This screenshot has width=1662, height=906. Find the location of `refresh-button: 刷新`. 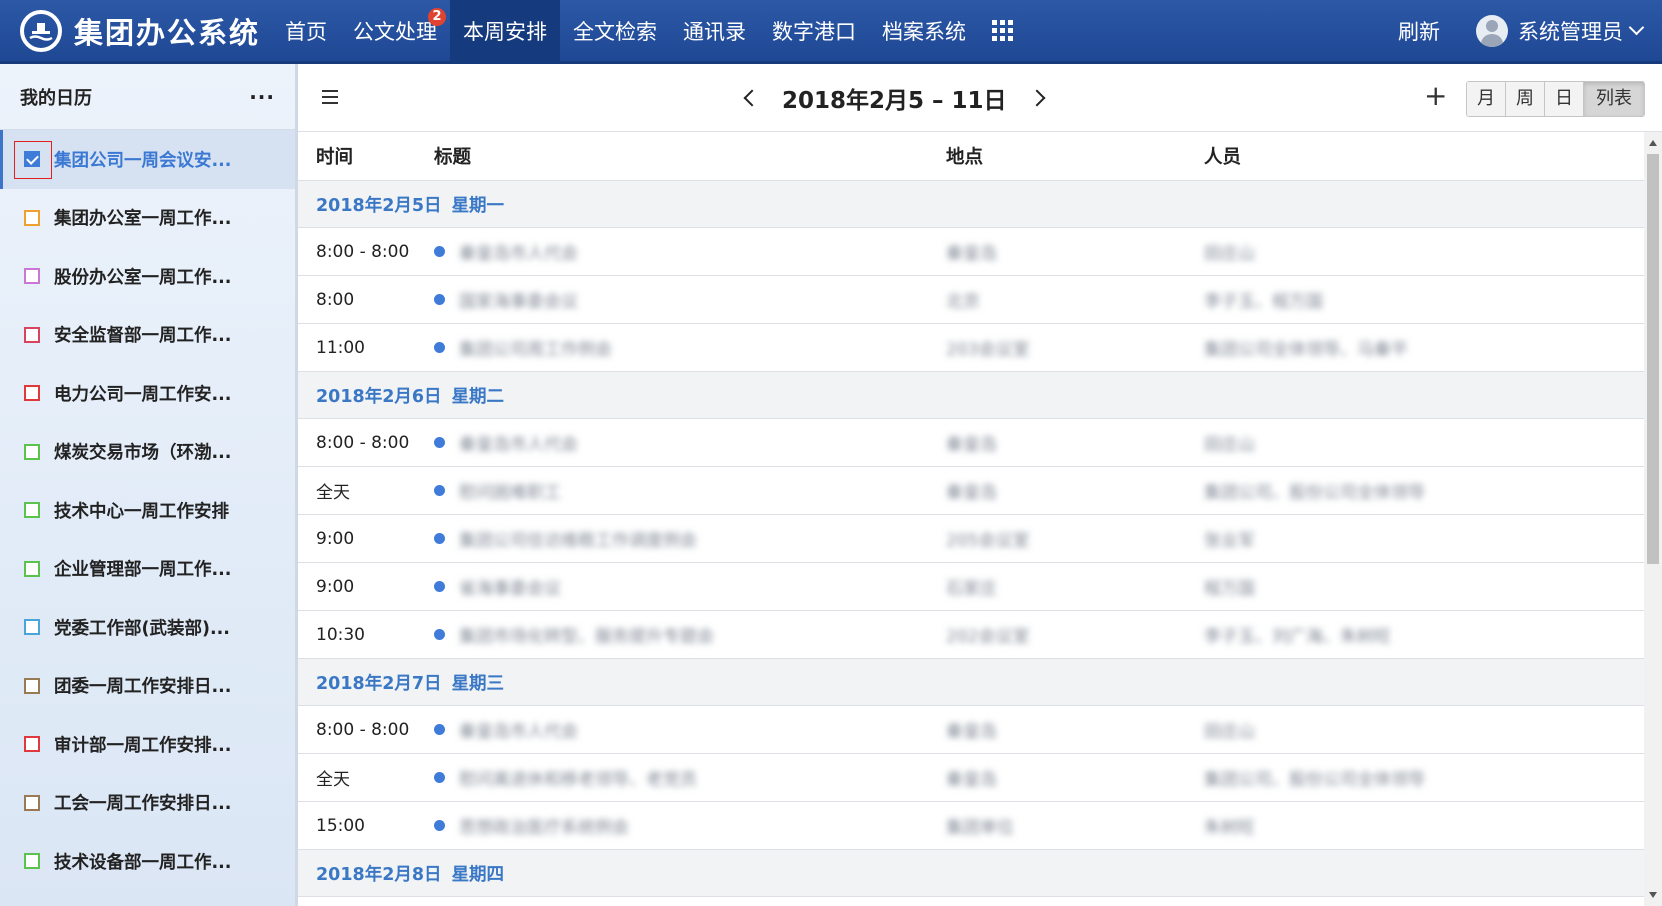

refresh-button: 刷新 is located at coordinates (1419, 31).